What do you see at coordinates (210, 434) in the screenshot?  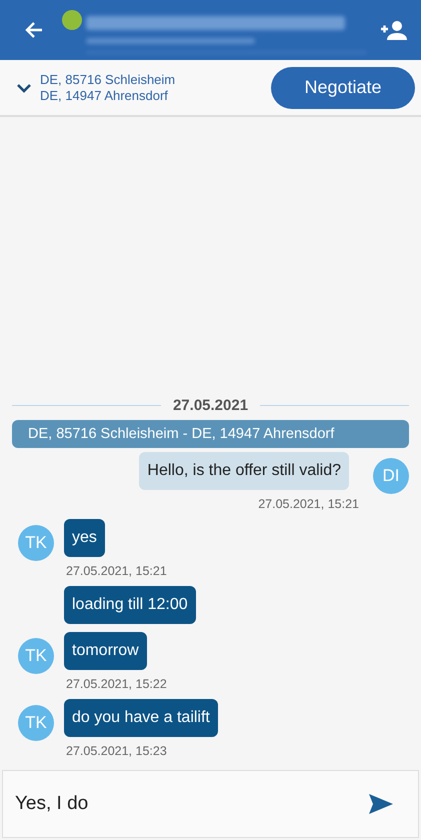 I see `route-banner: DE, 85716 Schleisheim - DE, 14947 Ahrensdorf` at bounding box center [210, 434].